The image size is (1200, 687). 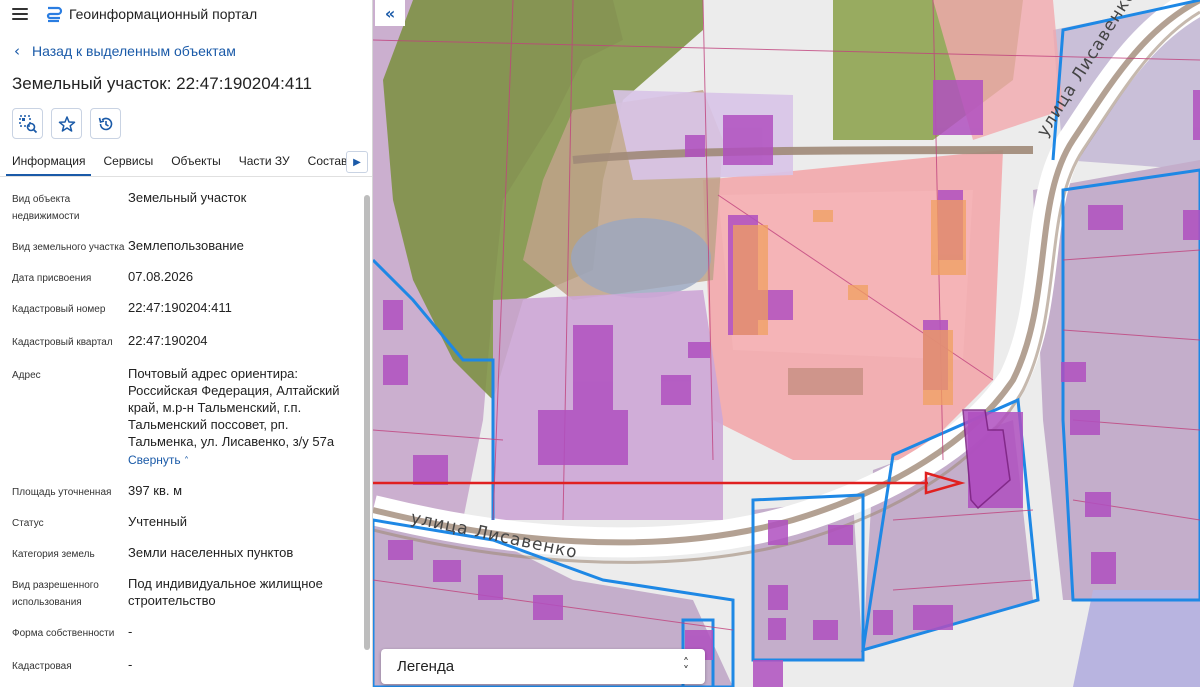 I want to click on tab-parts: Части ЗУ, so click(x=264, y=165).